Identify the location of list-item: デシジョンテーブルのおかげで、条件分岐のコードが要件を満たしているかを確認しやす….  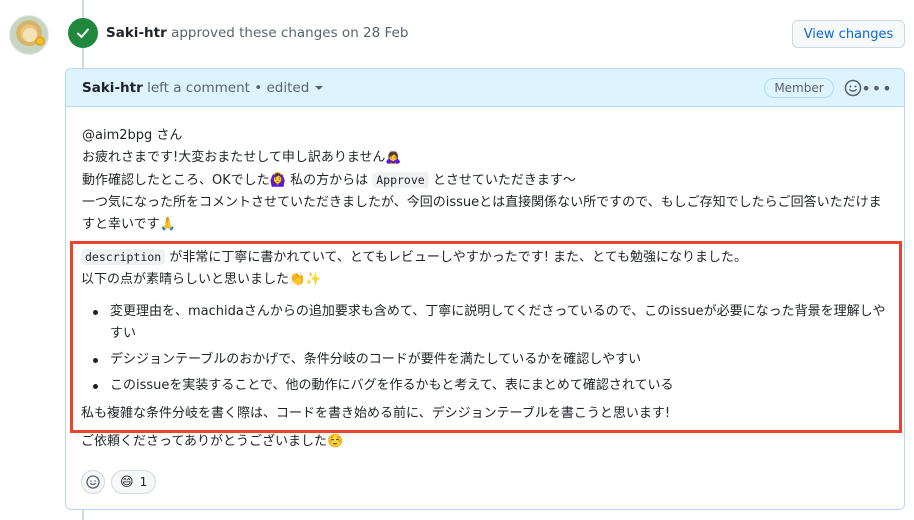
(487, 360).